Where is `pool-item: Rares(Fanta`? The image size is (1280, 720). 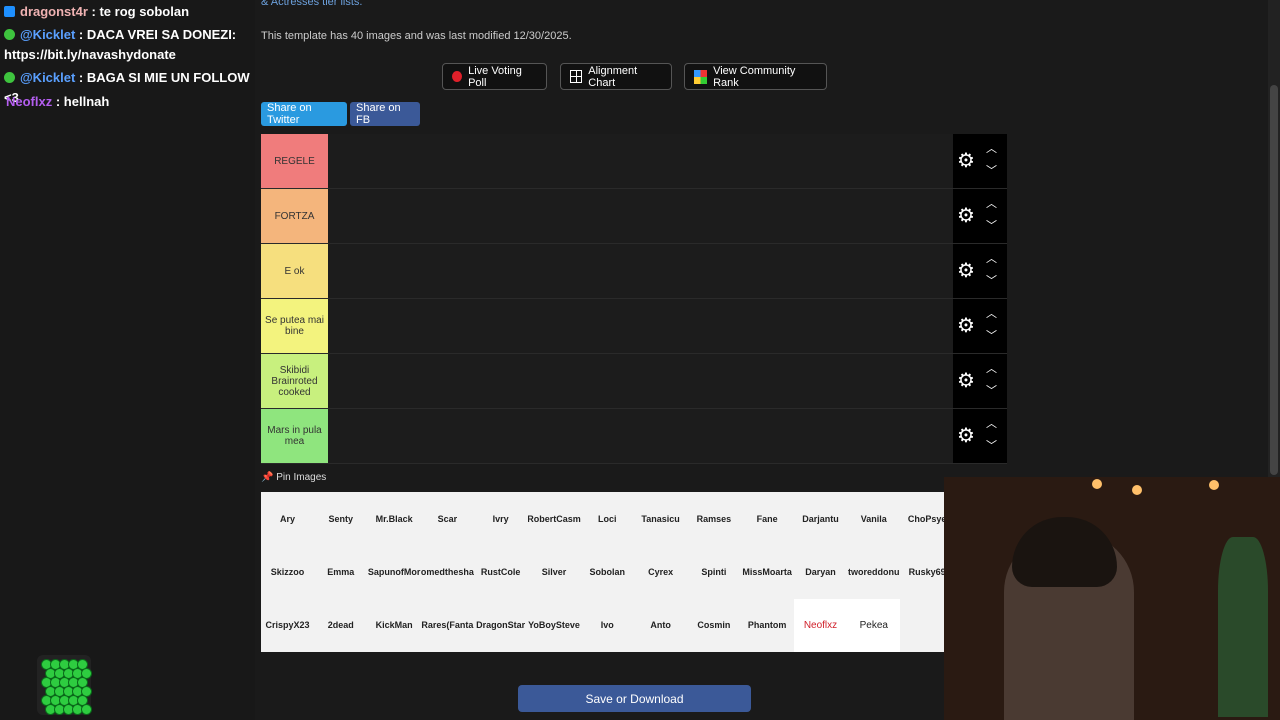 pool-item: Rares(Fanta is located at coordinates (447, 625).